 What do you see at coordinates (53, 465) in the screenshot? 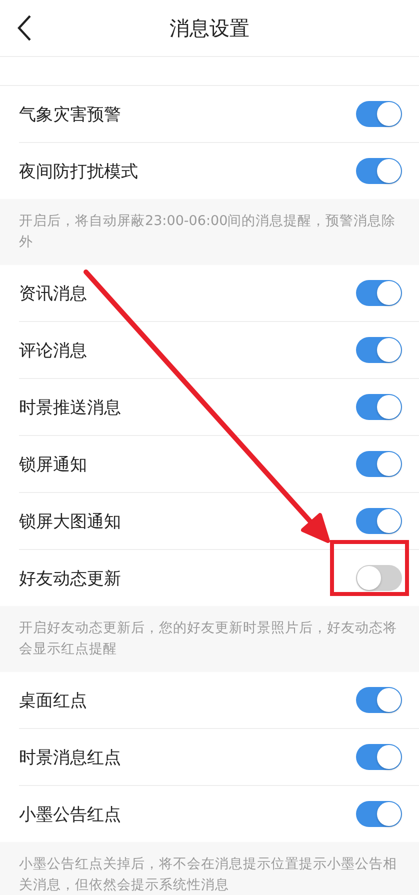
I see `setting-label: 锁屏通知` at bounding box center [53, 465].